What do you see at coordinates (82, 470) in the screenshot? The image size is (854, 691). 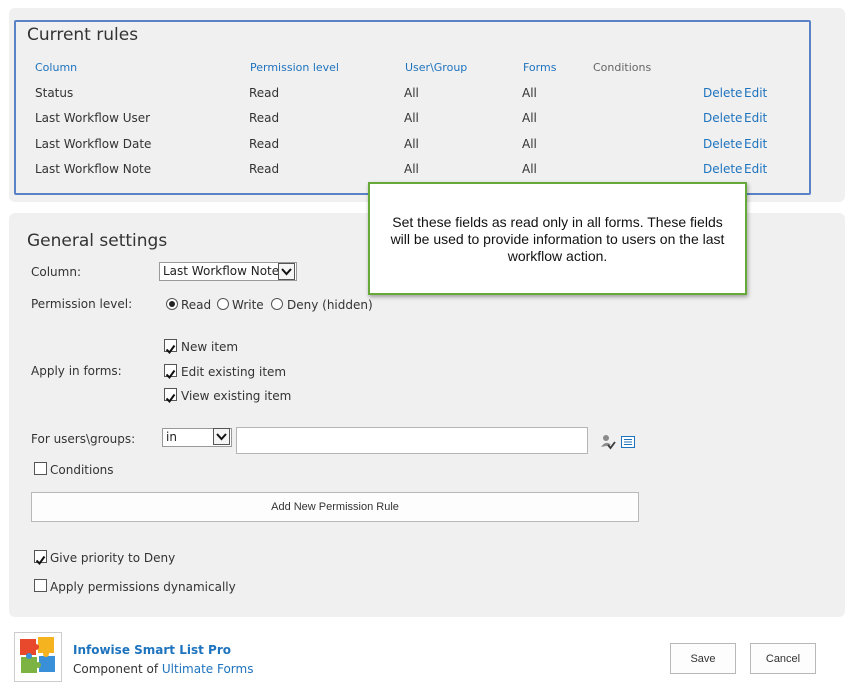 I see `conditions-label: Conditions` at bounding box center [82, 470].